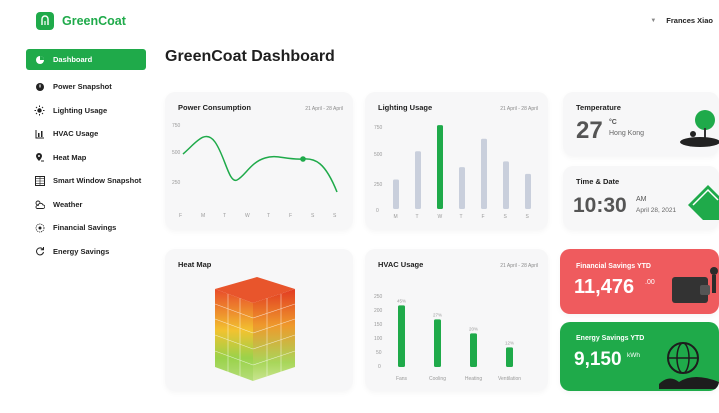 Image resolution: width=719 pixels, height=413 pixels. What do you see at coordinates (68, 204) in the screenshot?
I see `sidebar-item-label: Weather` at bounding box center [68, 204].